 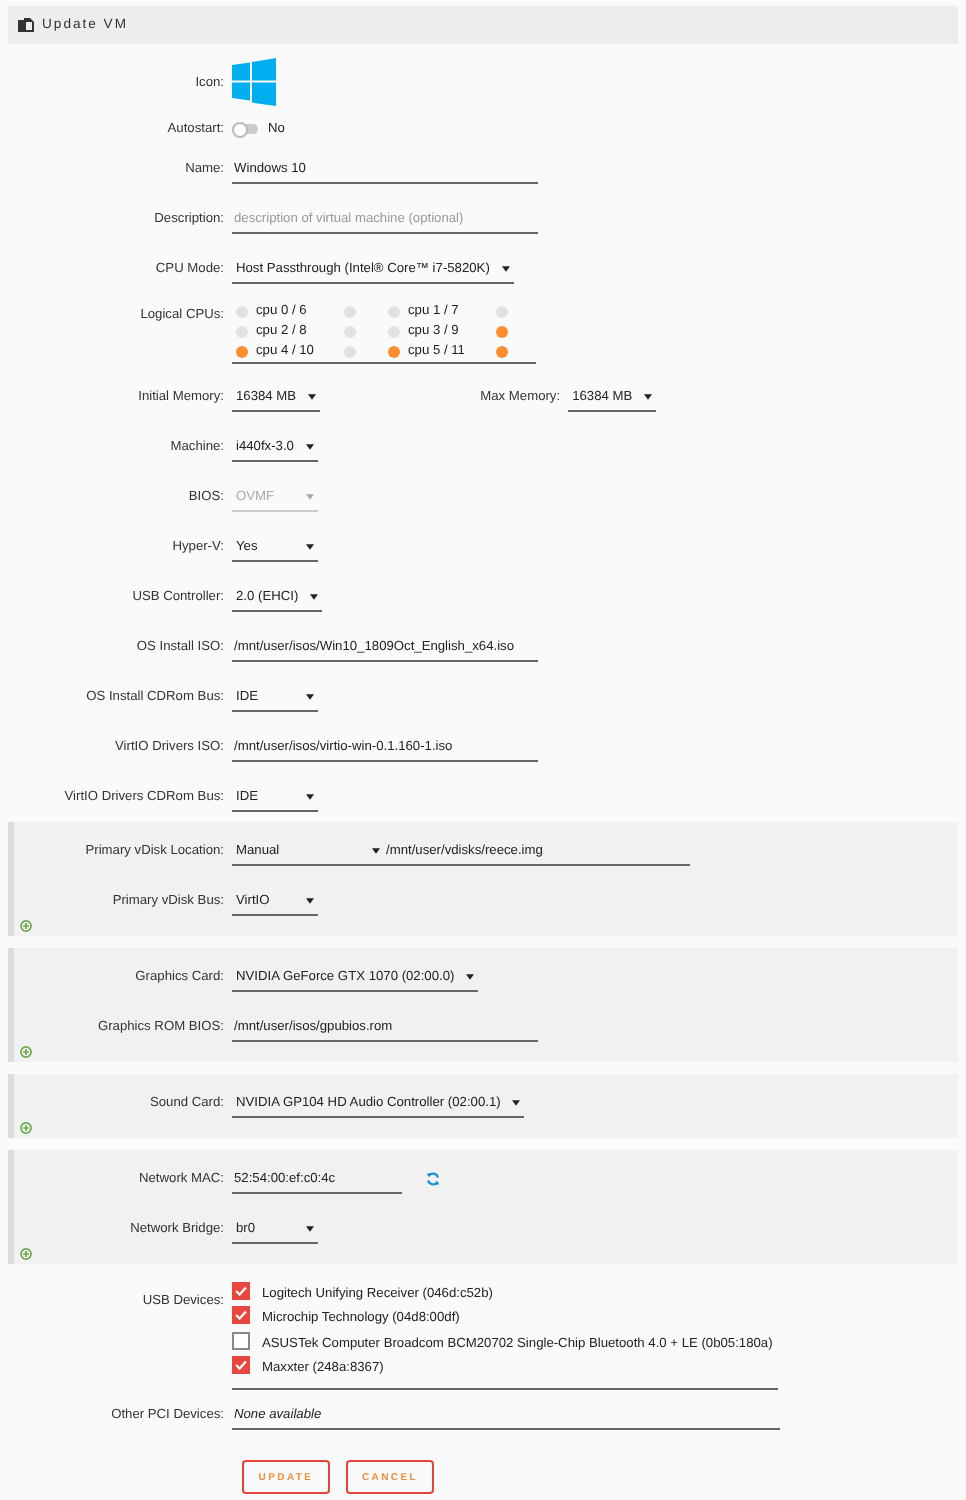 I want to click on toggle-switch, so click(x=245, y=128).